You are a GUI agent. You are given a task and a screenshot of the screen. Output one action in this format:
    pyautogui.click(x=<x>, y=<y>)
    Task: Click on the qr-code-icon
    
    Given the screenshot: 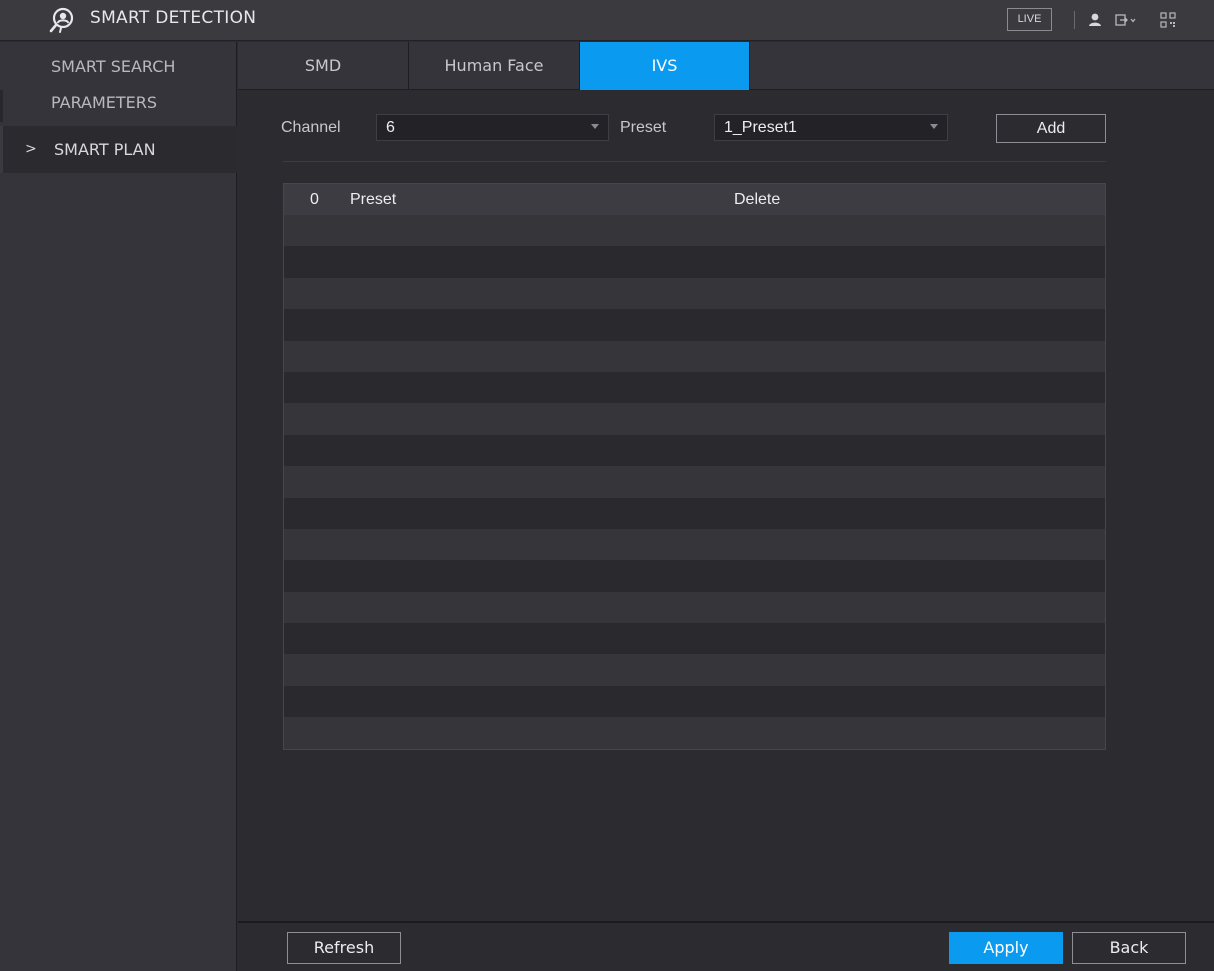 What is the action you would take?
    pyautogui.click(x=1168, y=20)
    